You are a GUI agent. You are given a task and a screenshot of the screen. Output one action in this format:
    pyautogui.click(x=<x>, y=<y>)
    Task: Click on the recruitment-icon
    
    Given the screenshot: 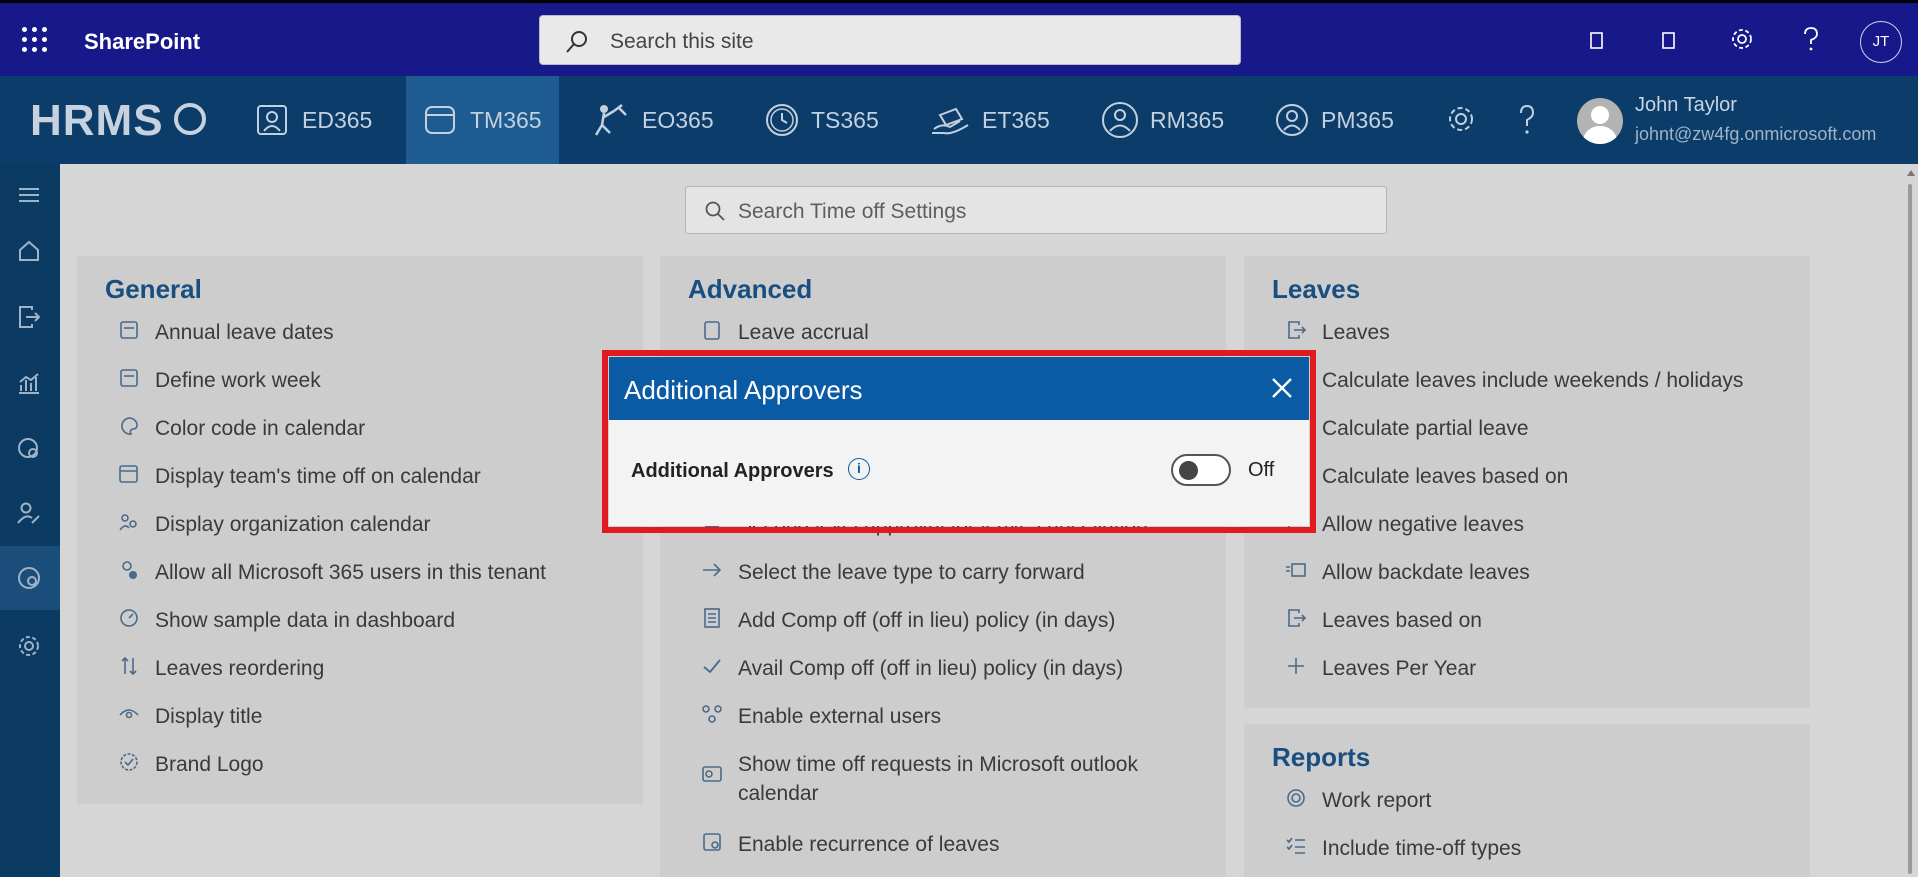 What is the action you would take?
    pyautogui.click(x=1120, y=120)
    